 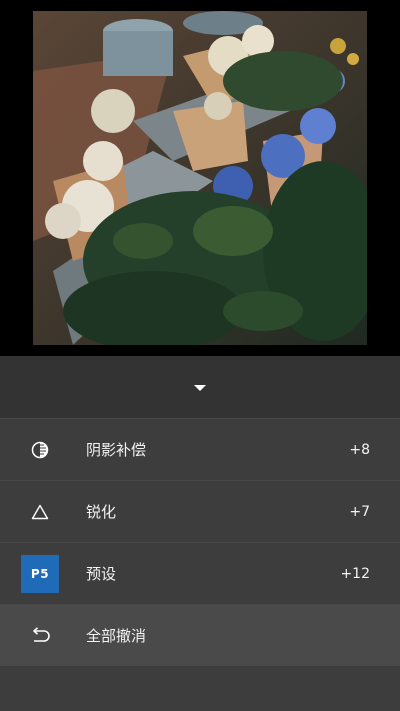 I want to click on triangle-down-icon, so click(x=200, y=388).